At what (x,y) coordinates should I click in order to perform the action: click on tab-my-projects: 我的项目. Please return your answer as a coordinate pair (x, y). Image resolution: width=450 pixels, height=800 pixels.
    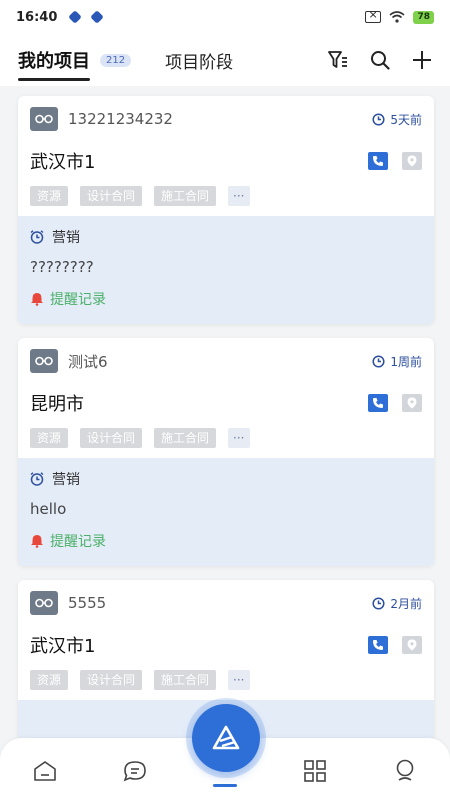
    Looking at the image, I should click on (54, 64).